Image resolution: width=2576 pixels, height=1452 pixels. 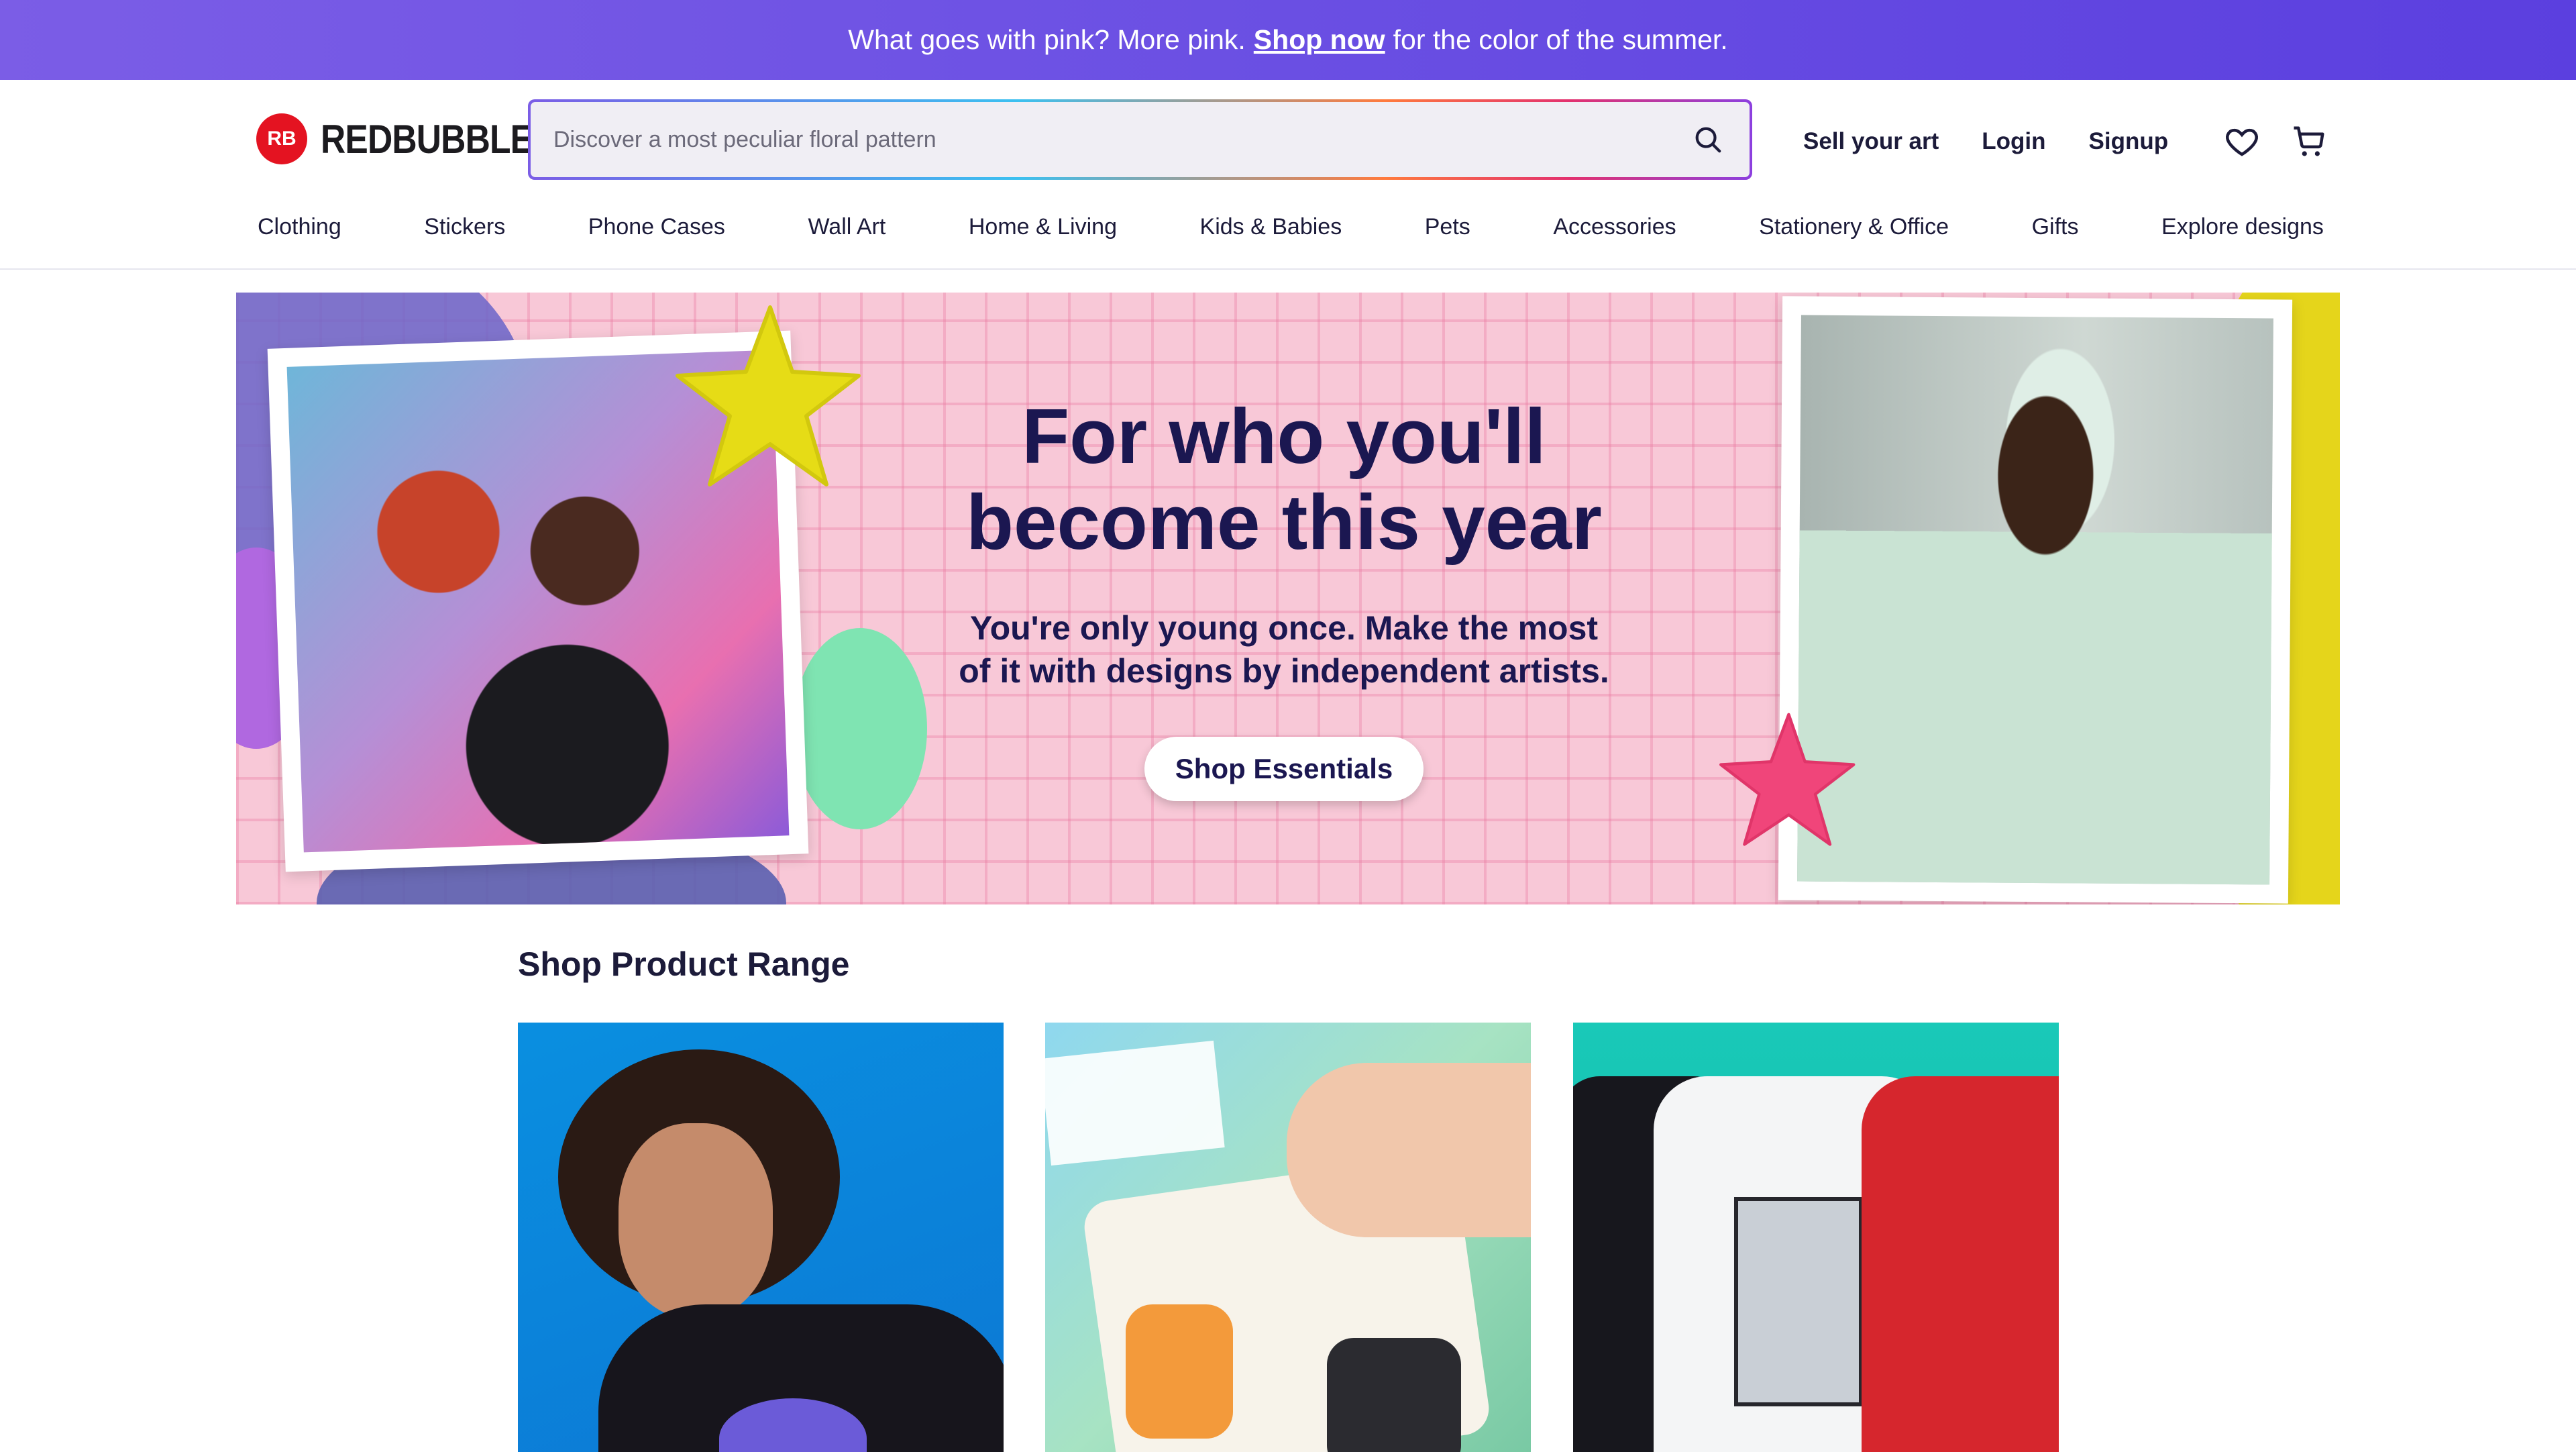 What do you see at coordinates (1284, 437) in the screenshot?
I see `hero-title-line1: For who you'll` at bounding box center [1284, 437].